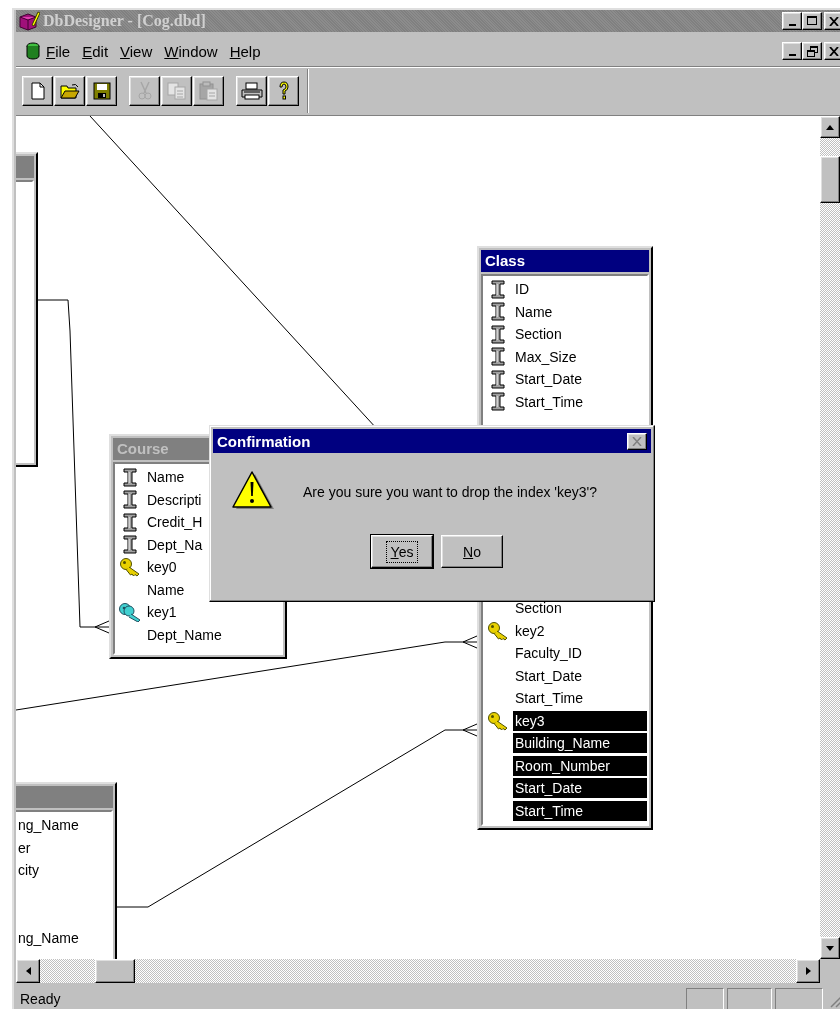 The height and width of the screenshot is (1009, 840). I want to click on arrow-left-icon, so click(28, 971).